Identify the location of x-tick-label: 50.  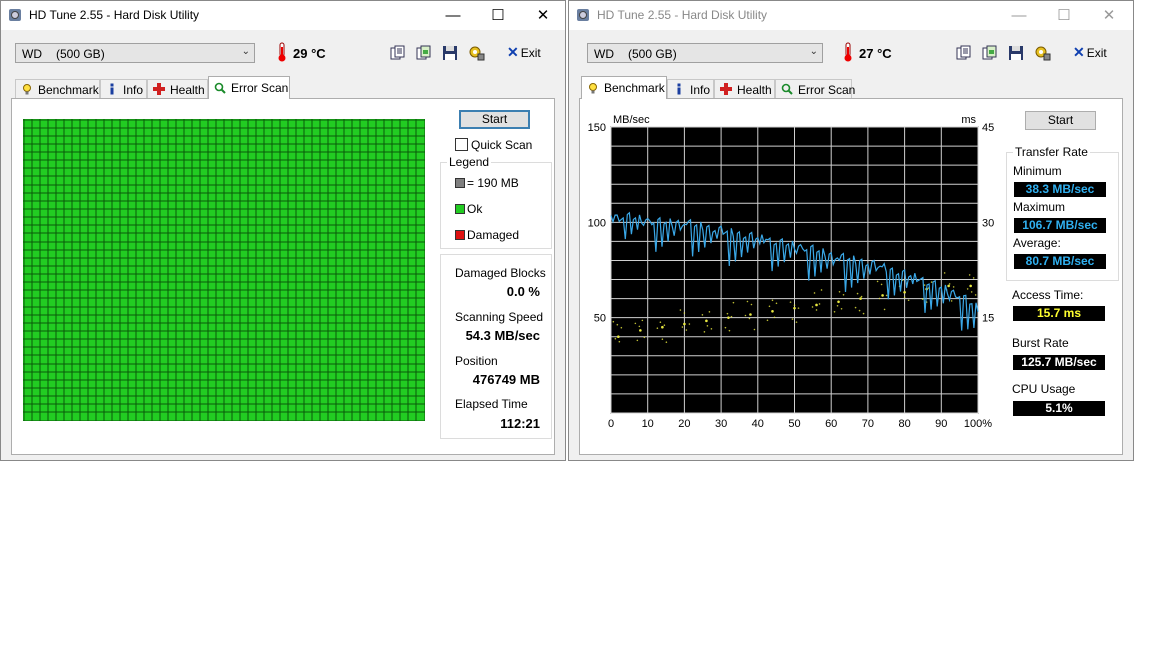
(794, 422).